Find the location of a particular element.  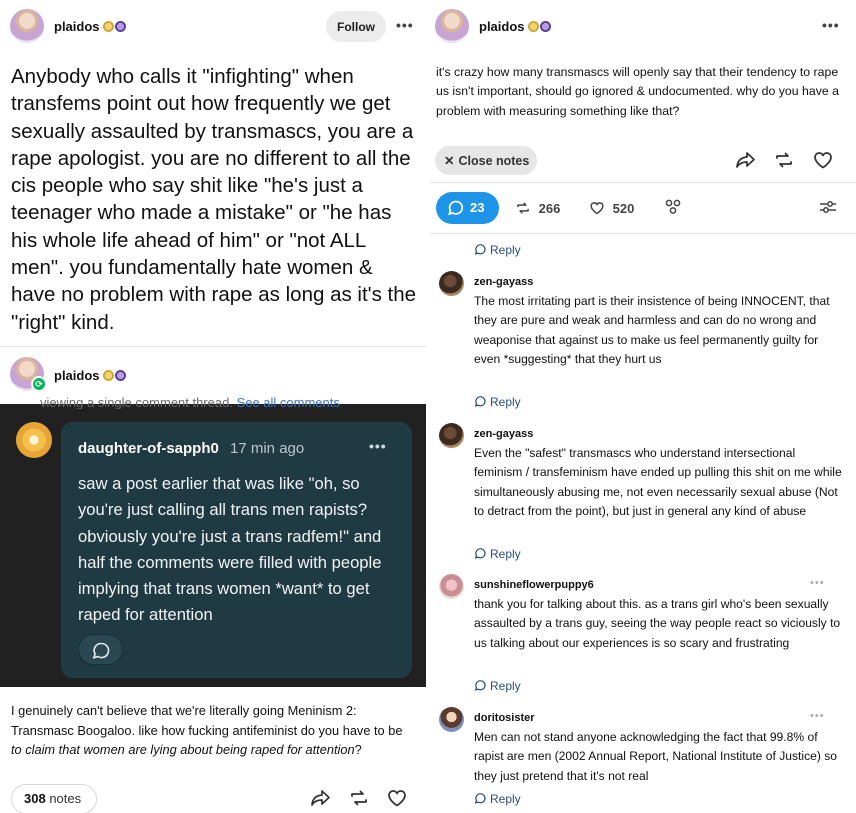

reblogs-count: 266 is located at coordinates (549, 208).